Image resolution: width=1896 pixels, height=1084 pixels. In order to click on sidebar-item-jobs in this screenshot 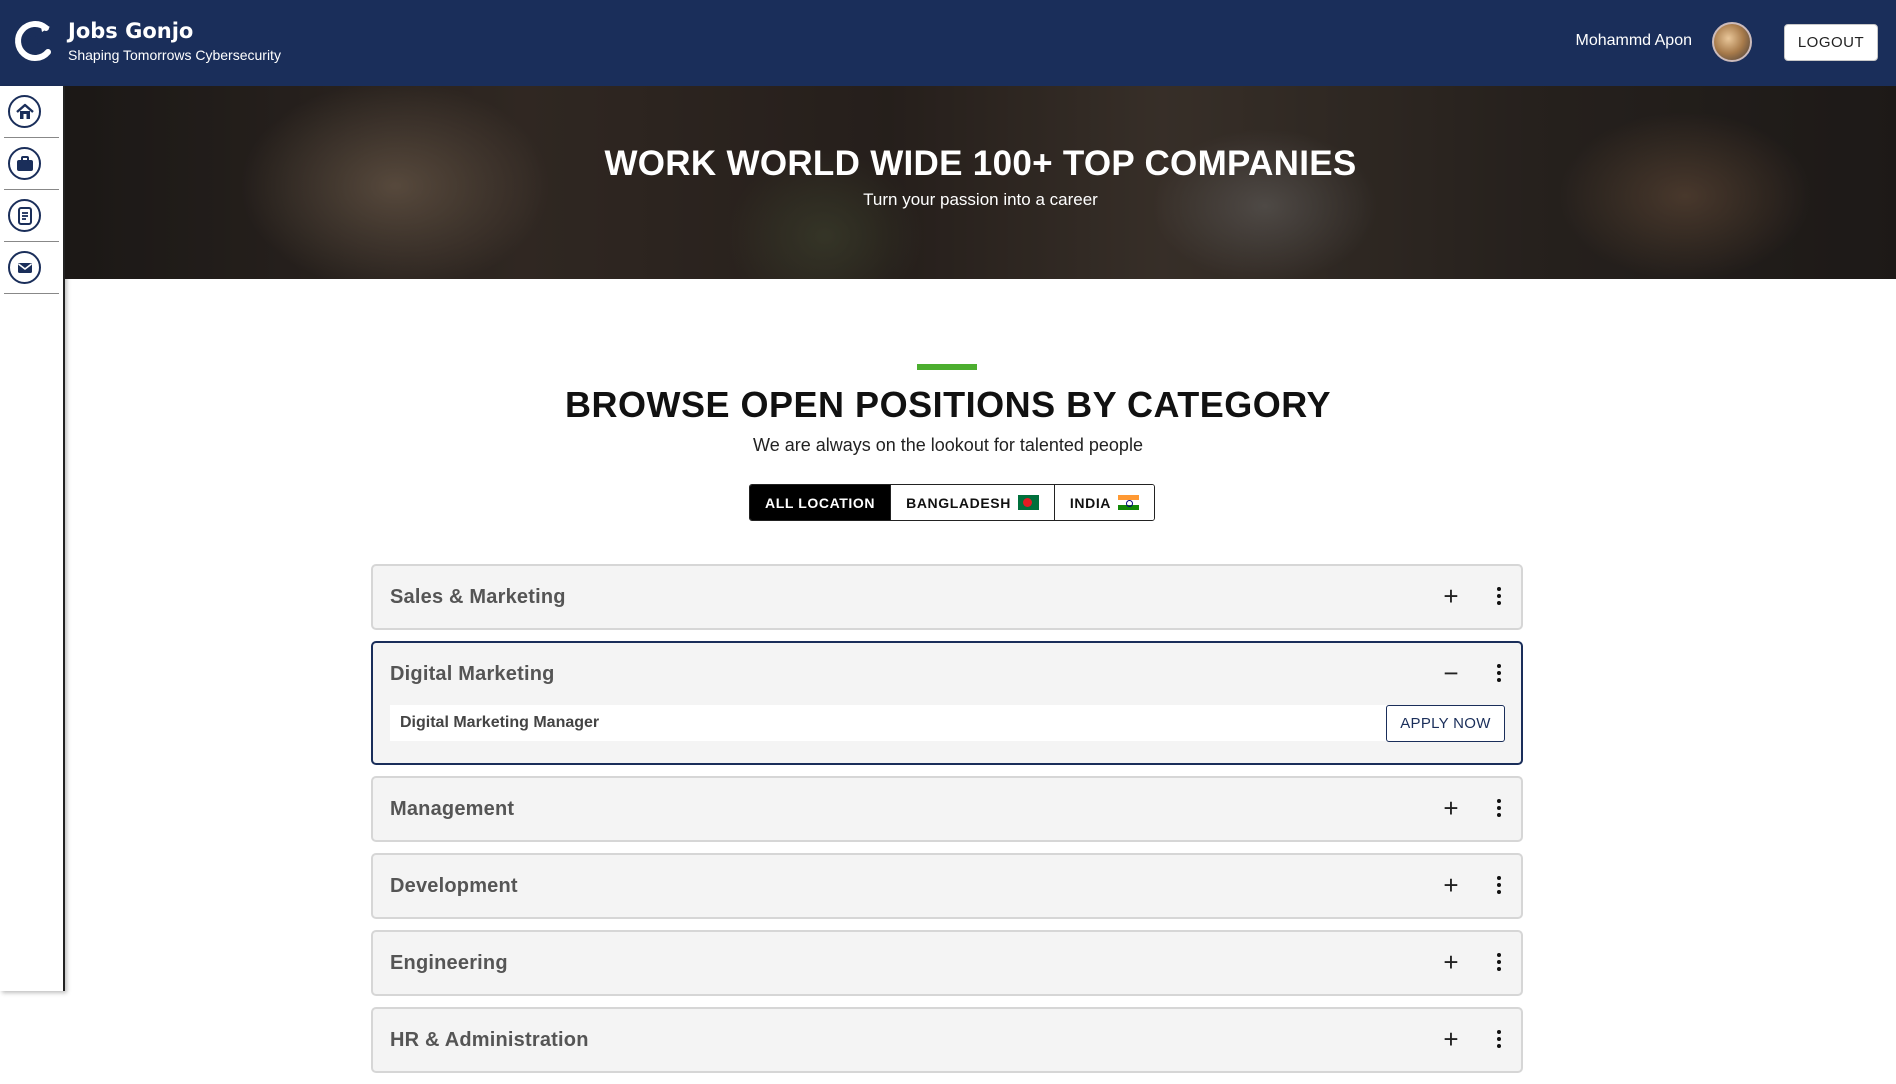, I will do `click(31, 164)`.